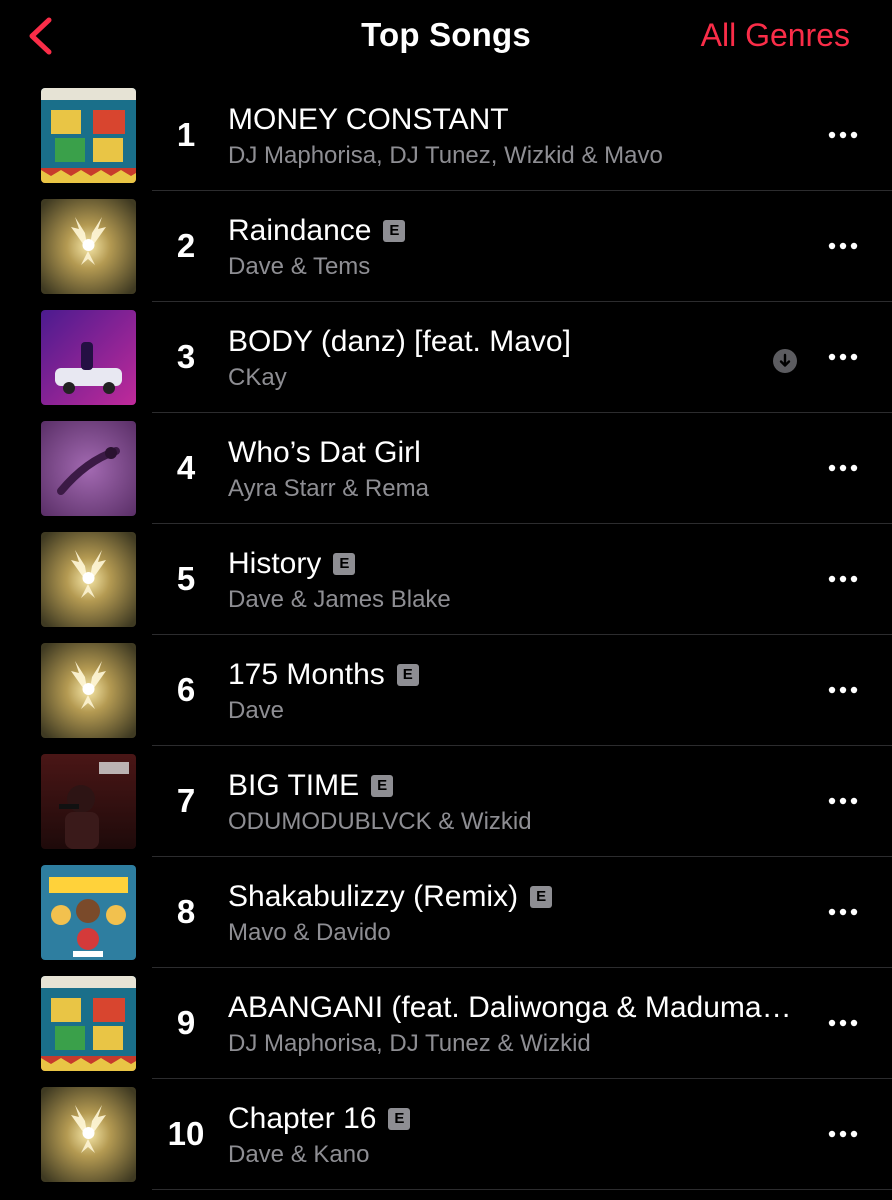  What do you see at coordinates (306, 674) in the screenshot?
I see `song-title-text: 175 Months` at bounding box center [306, 674].